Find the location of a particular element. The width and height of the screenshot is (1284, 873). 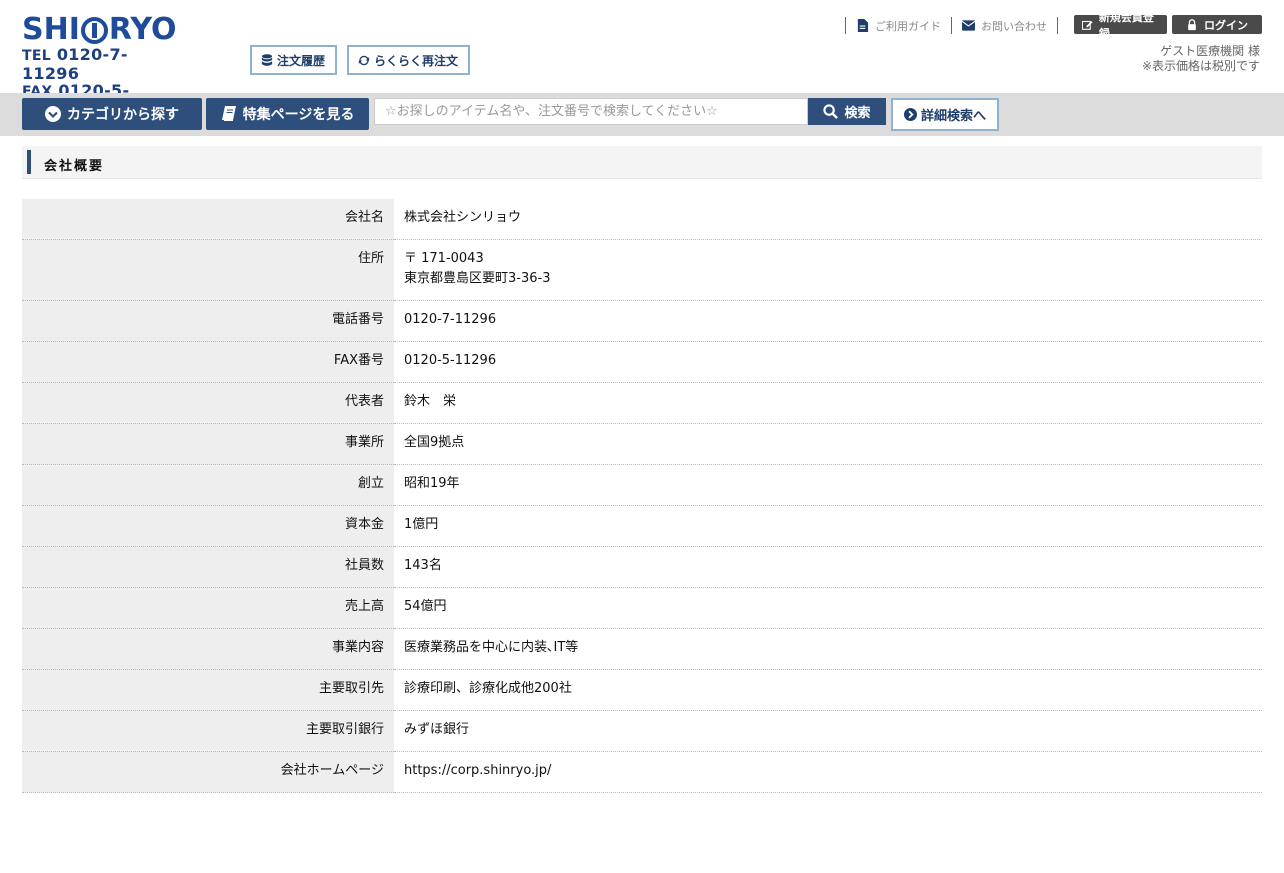

envelope-icon is located at coordinates (968, 25).